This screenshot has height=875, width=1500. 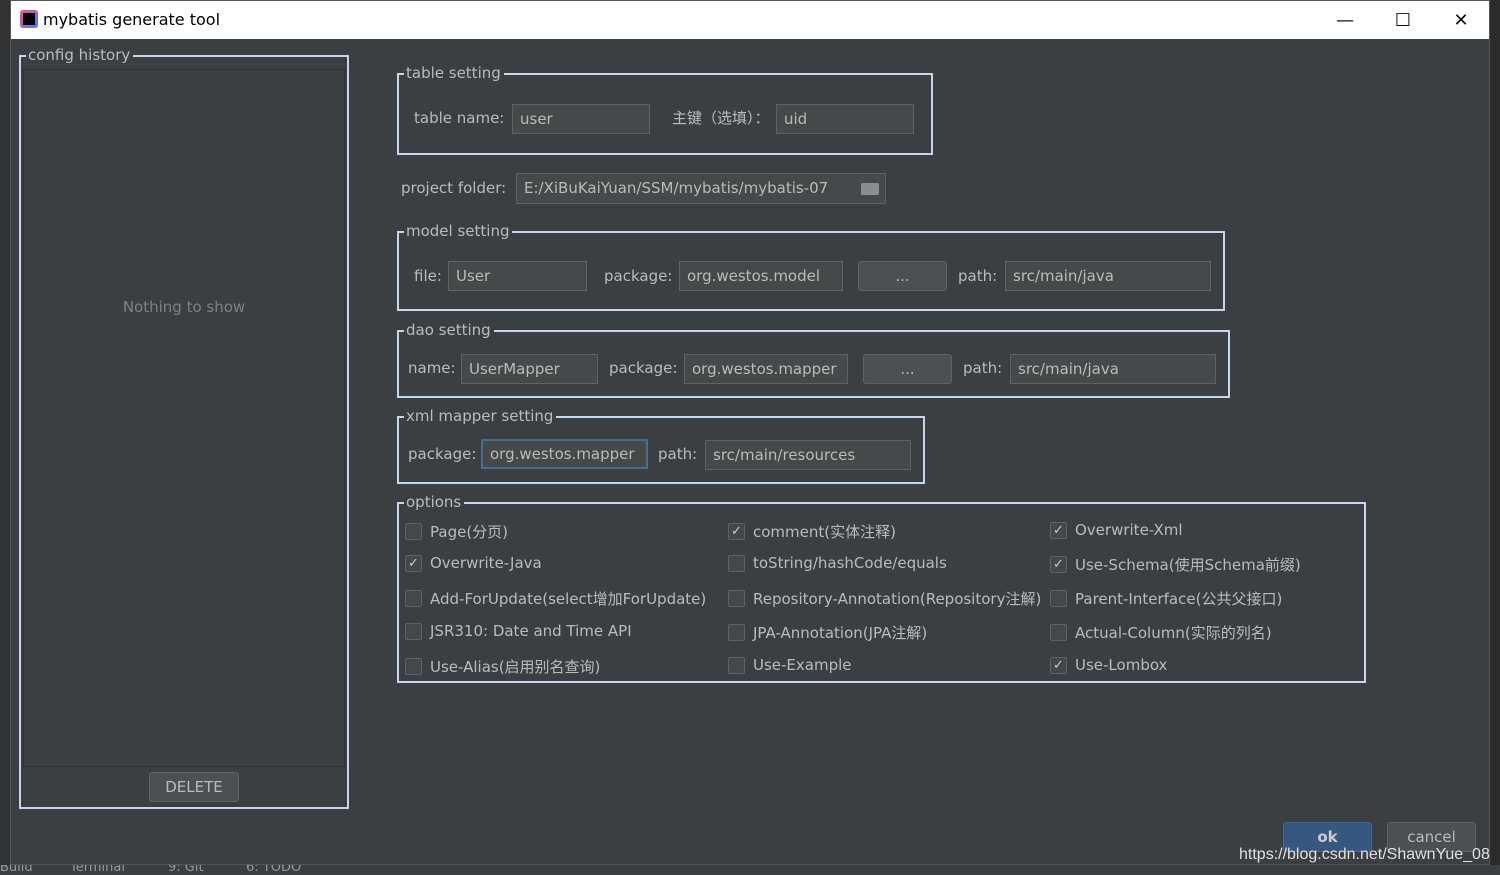 I want to click on option-checkbox: ✓ Overwrite-Java, so click(x=473, y=563).